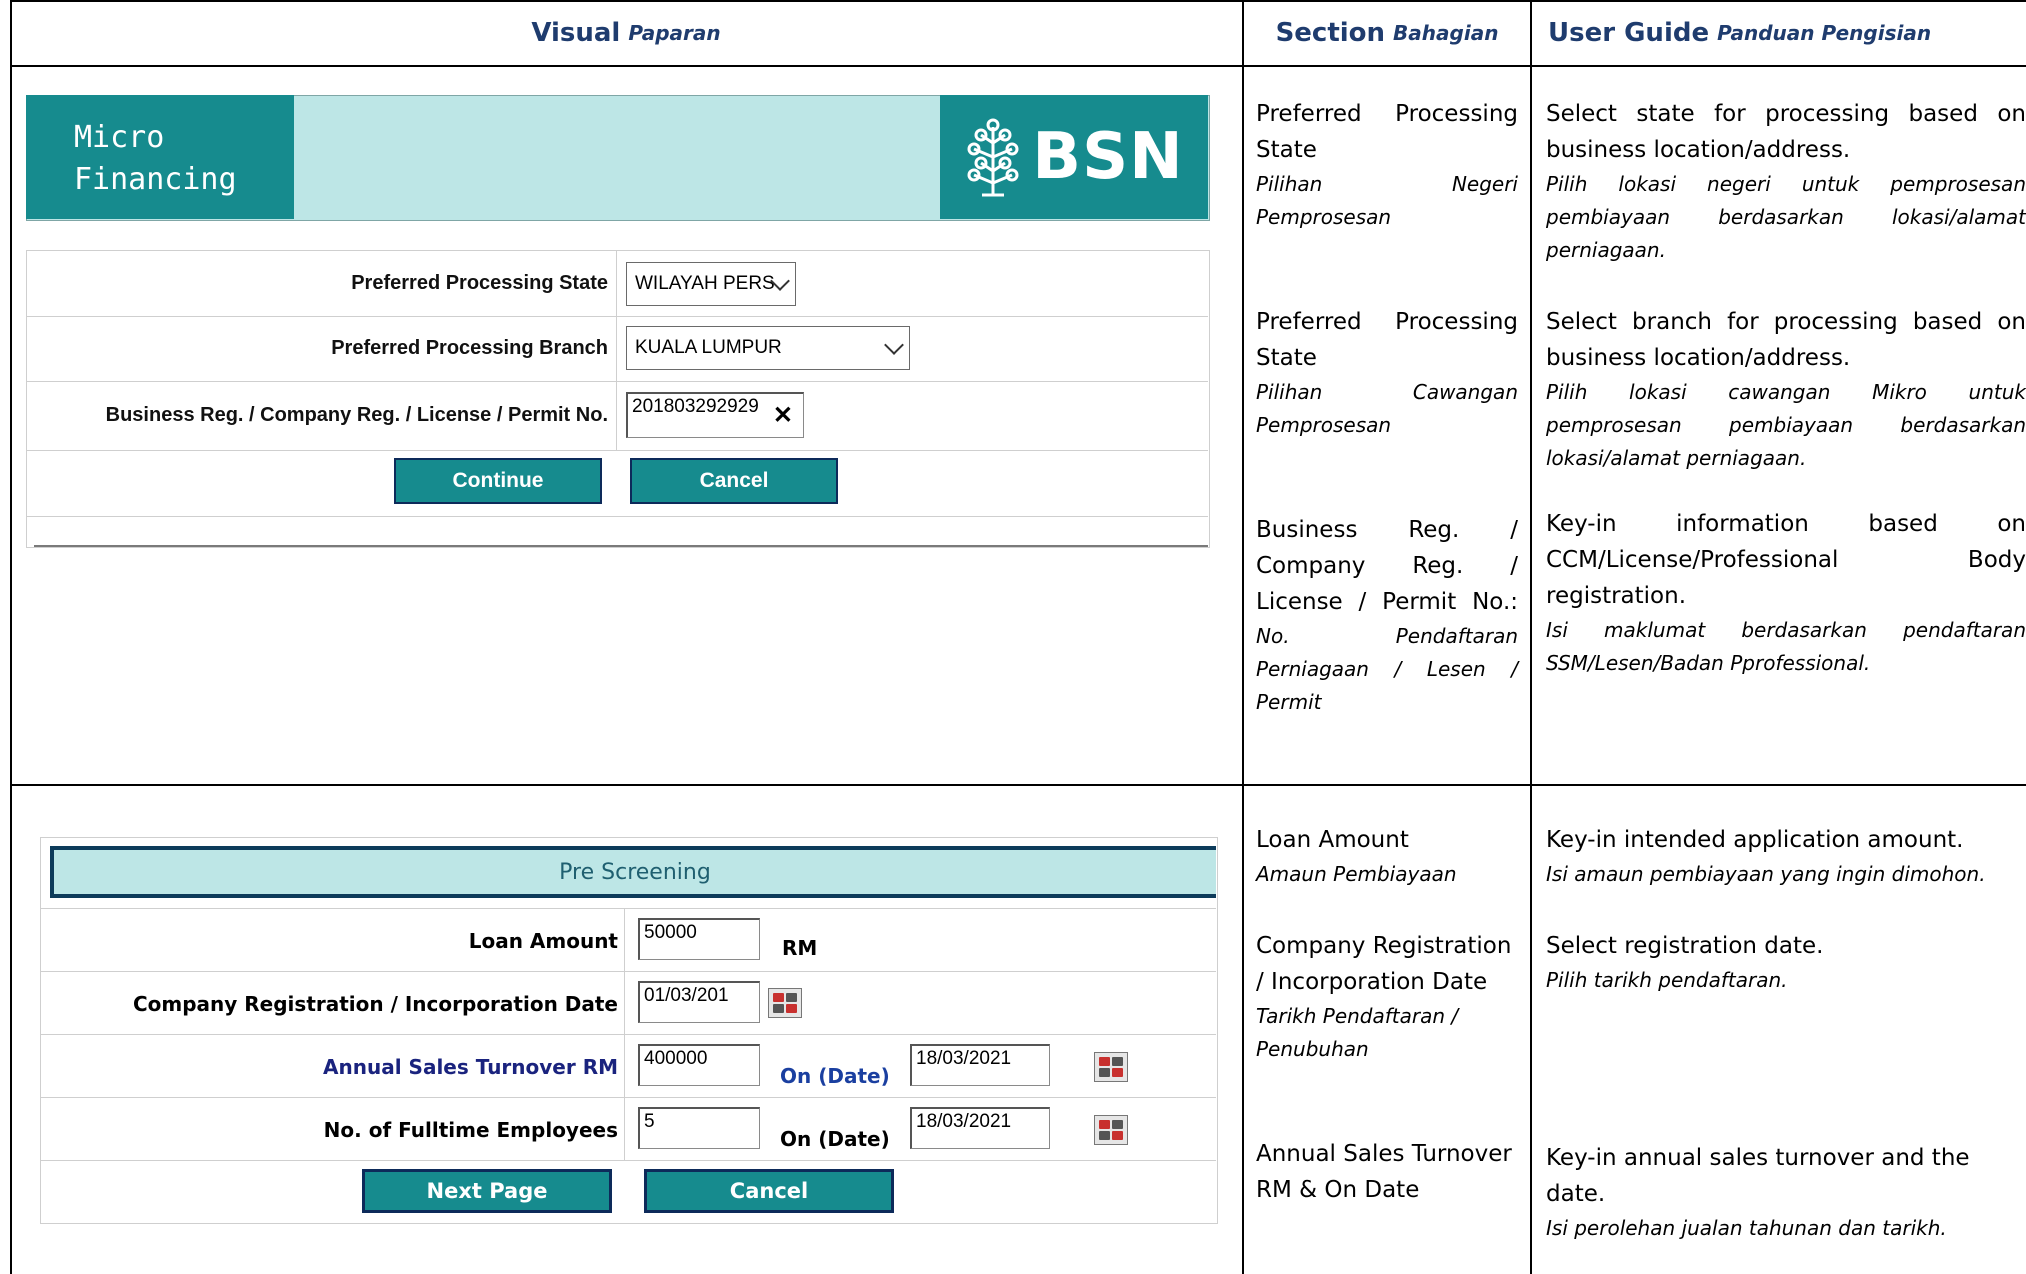  What do you see at coordinates (708, 347) in the screenshot?
I see `branch-select-value: KUALA LUMPUR` at bounding box center [708, 347].